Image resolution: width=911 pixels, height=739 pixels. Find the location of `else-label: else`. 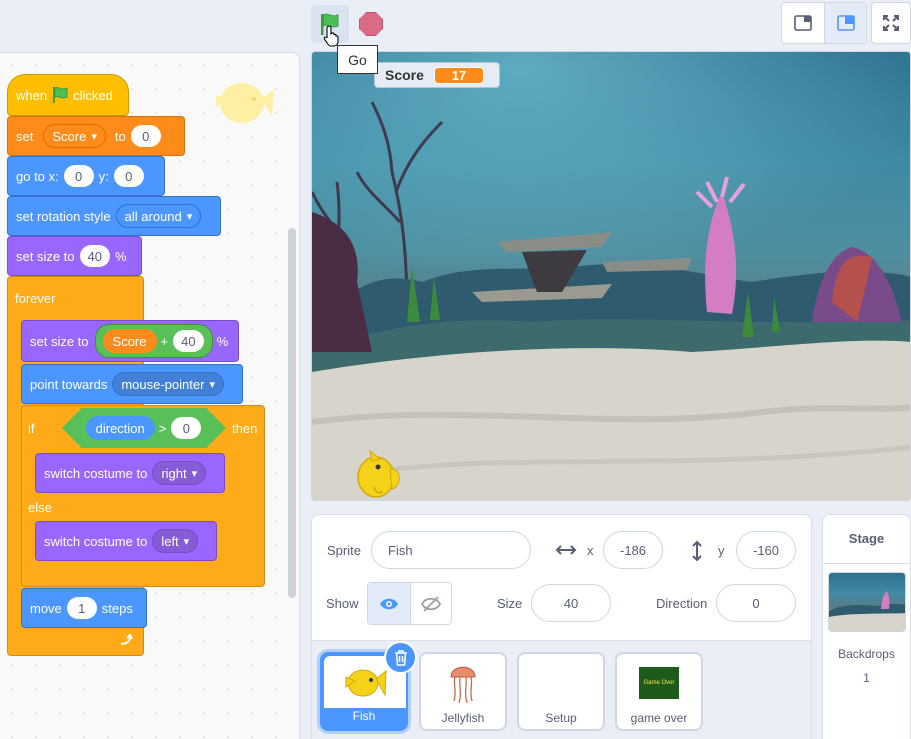

else-label: else is located at coordinates (40, 507).